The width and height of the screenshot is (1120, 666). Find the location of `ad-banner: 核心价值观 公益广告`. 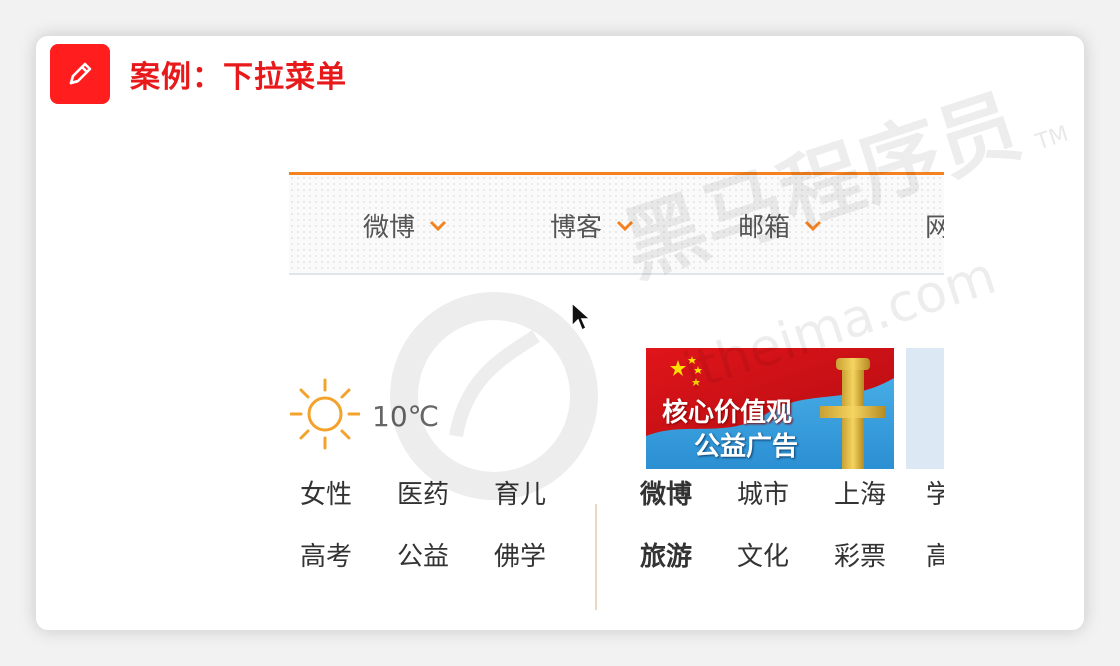

ad-banner: 核心价值观 公益广告 is located at coordinates (770, 408).